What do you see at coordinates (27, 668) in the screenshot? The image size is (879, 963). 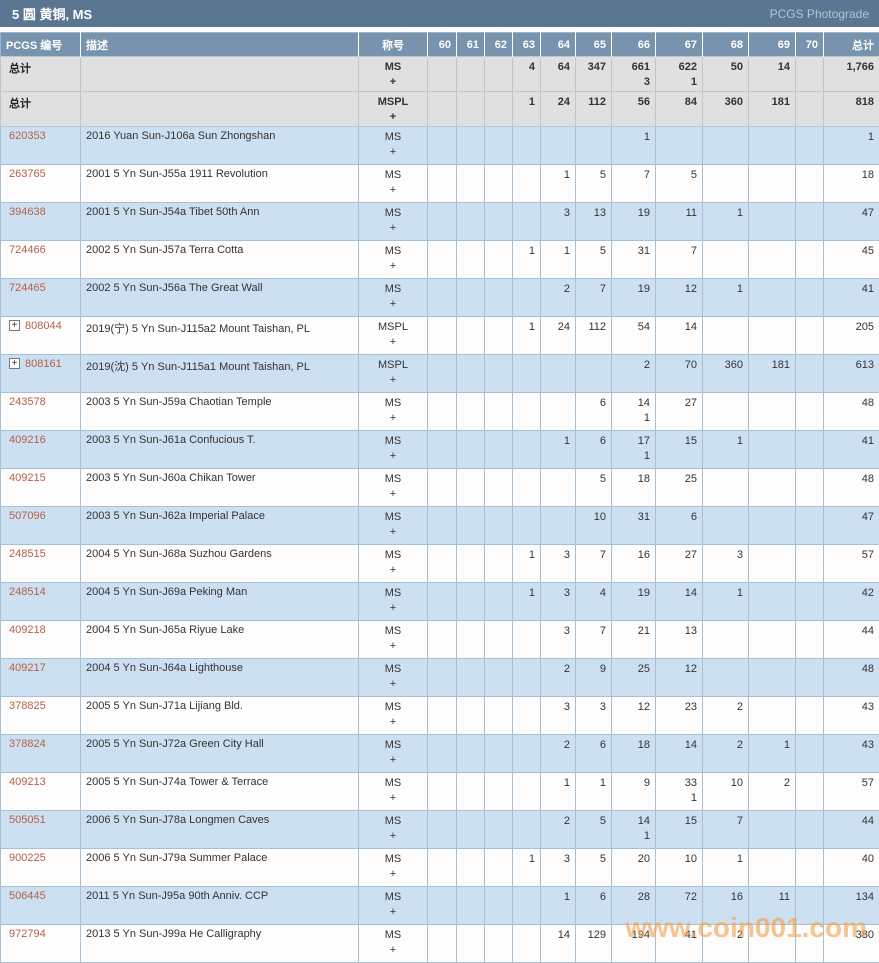 I see `pcgs-number-link: 409217` at bounding box center [27, 668].